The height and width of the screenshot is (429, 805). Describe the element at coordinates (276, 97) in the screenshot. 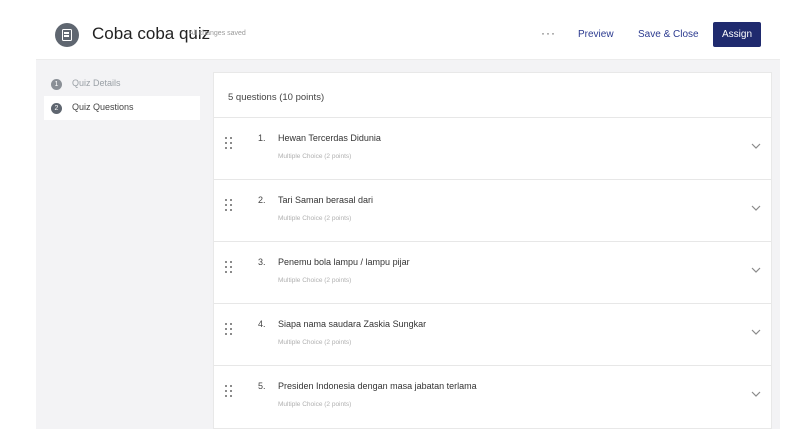

I see `questions-summary: 5 questions (10 points)` at that location.